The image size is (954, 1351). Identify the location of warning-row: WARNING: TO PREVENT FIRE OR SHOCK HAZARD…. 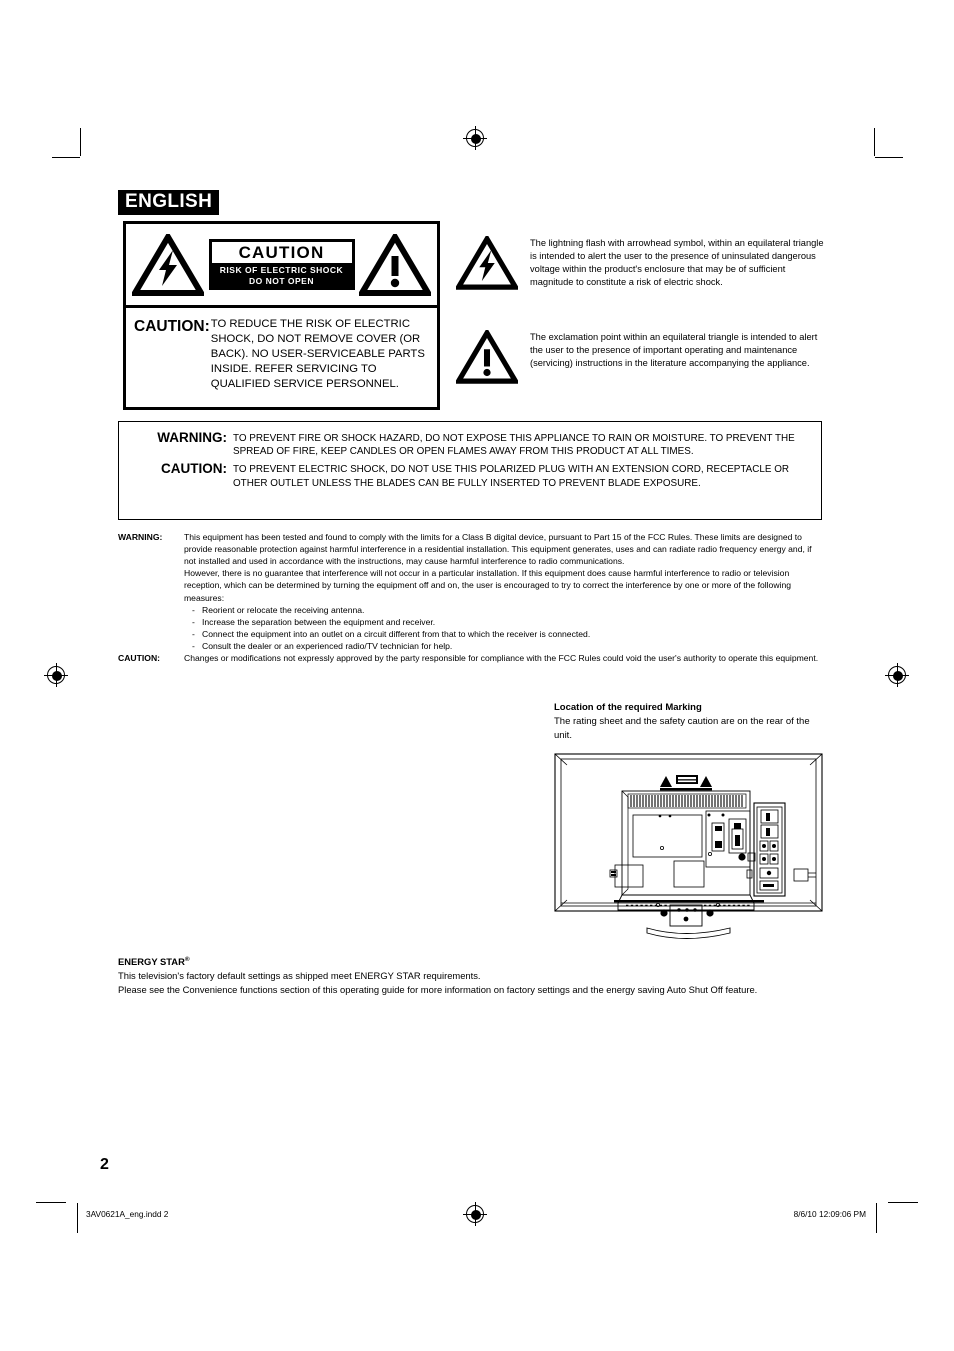
(472, 443).